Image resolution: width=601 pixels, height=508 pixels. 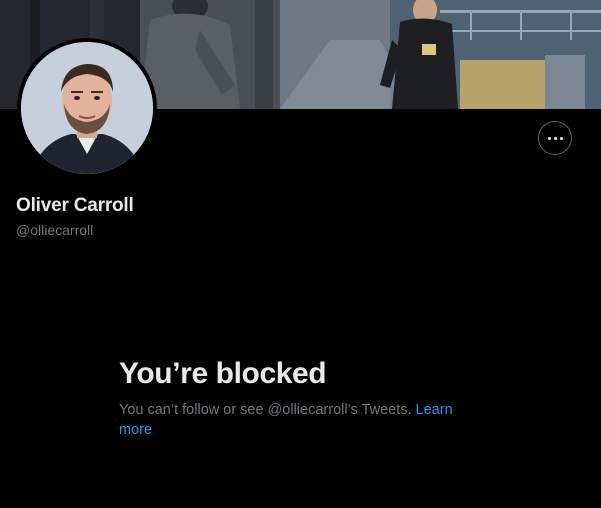 I want to click on blocked-title: You’re blocked, so click(x=223, y=373).